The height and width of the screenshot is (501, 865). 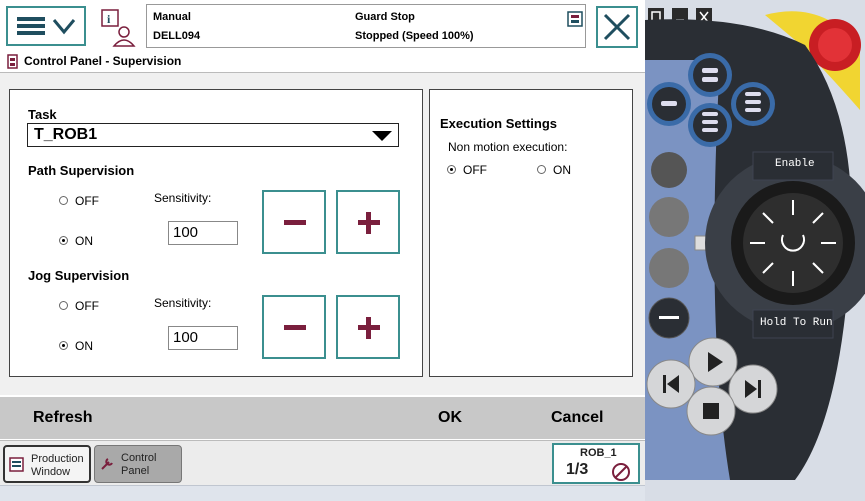 I want to click on task-dropdown: T_ROB1, so click(x=213, y=135).